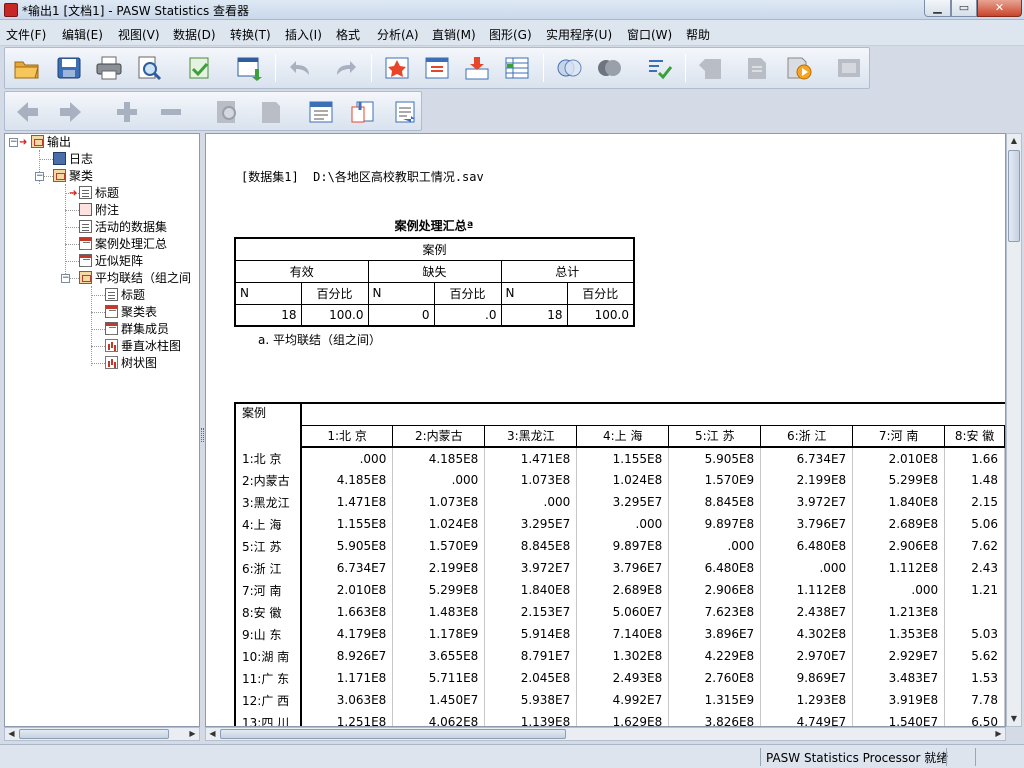  What do you see at coordinates (849, 68) in the screenshot?
I see `output-window-icon` at bounding box center [849, 68].